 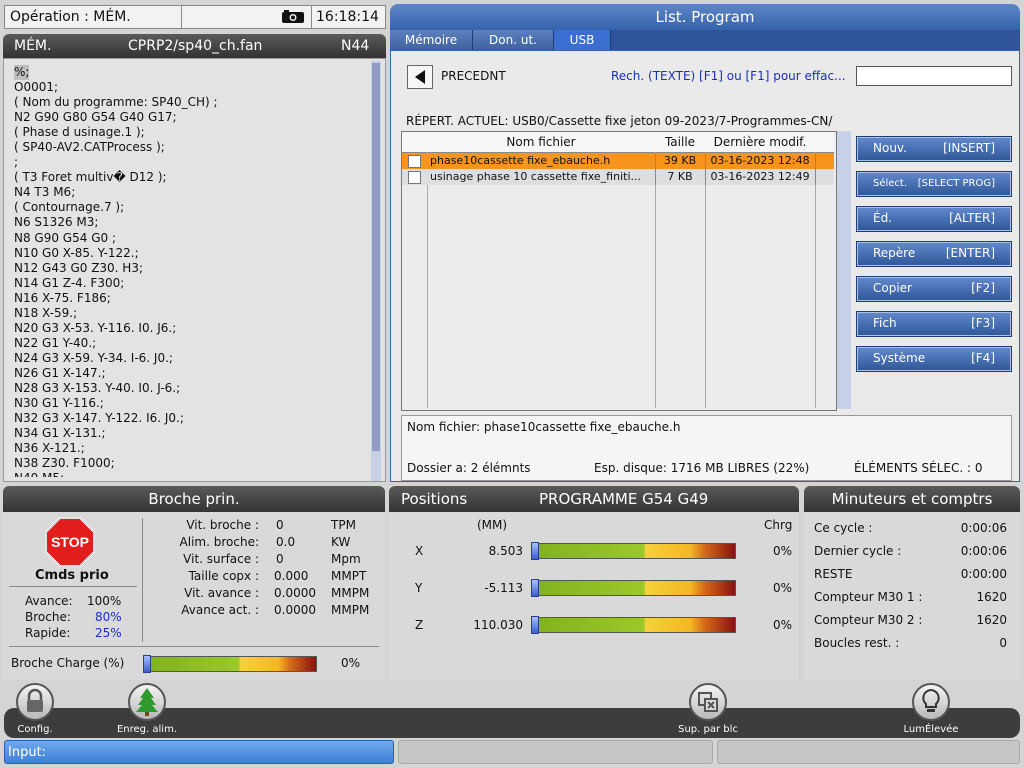 What do you see at coordinates (191, 313) in the screenshot?
I see `code-line: N18 X-59.;` at bounding box center [191, 313].